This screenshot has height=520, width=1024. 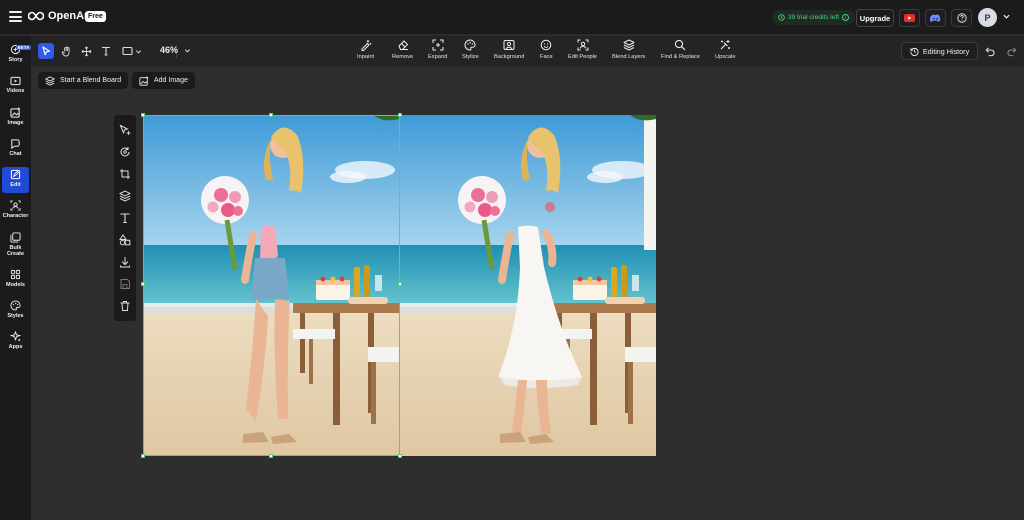 What do you see at coordinates (15, 112) in the screenshot?
I see `image-icon` at bounding box center [15, 112].